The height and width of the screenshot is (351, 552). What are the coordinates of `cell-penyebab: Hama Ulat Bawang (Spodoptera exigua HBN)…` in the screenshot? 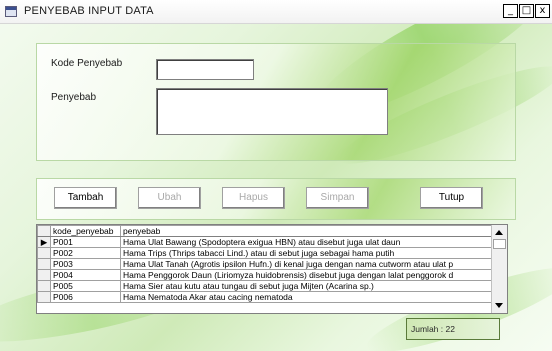 It's located at (306, 242).